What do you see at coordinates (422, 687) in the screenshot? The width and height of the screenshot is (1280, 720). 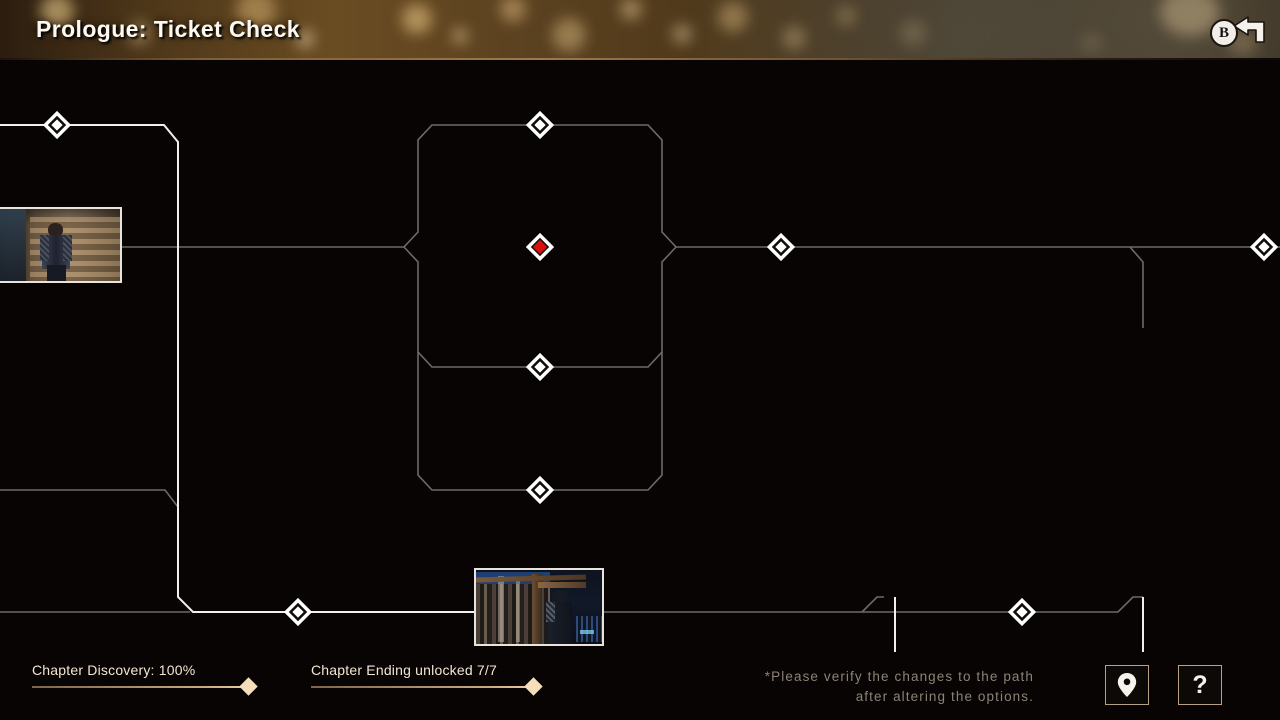 I see `chapter-ending-track` at bounding box center [422, 687].